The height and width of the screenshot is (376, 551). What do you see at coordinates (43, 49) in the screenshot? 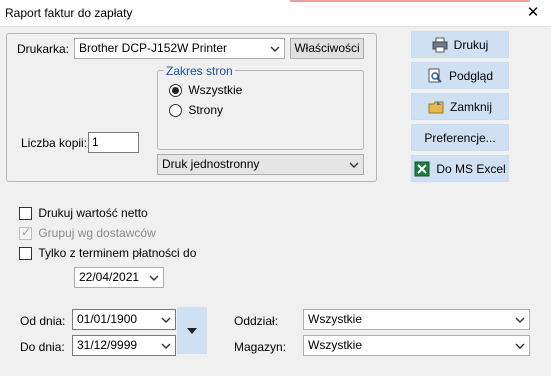
I see `printer-label: Drukarka:` at bounding box center [43, 49].